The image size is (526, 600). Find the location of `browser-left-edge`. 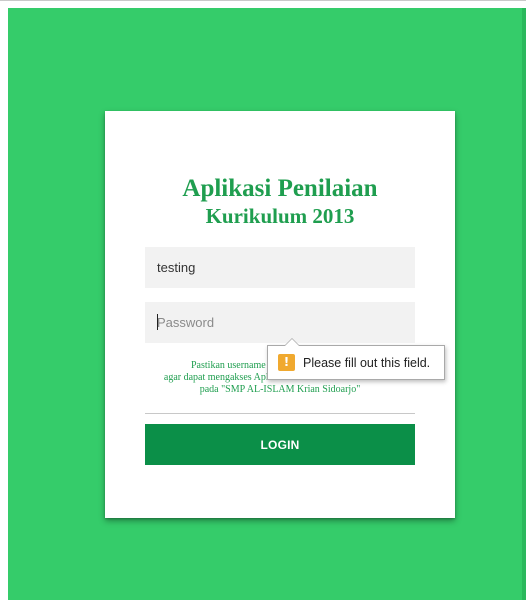

browser-left-edge is located at coordinates (4, 304).